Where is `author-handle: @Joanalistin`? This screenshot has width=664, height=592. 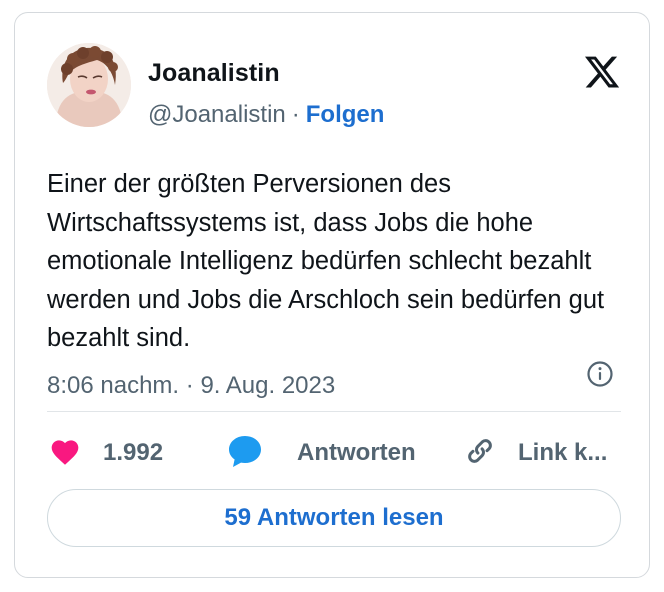 author-handle: @Joanalistin is located at coordinates (217, 114).